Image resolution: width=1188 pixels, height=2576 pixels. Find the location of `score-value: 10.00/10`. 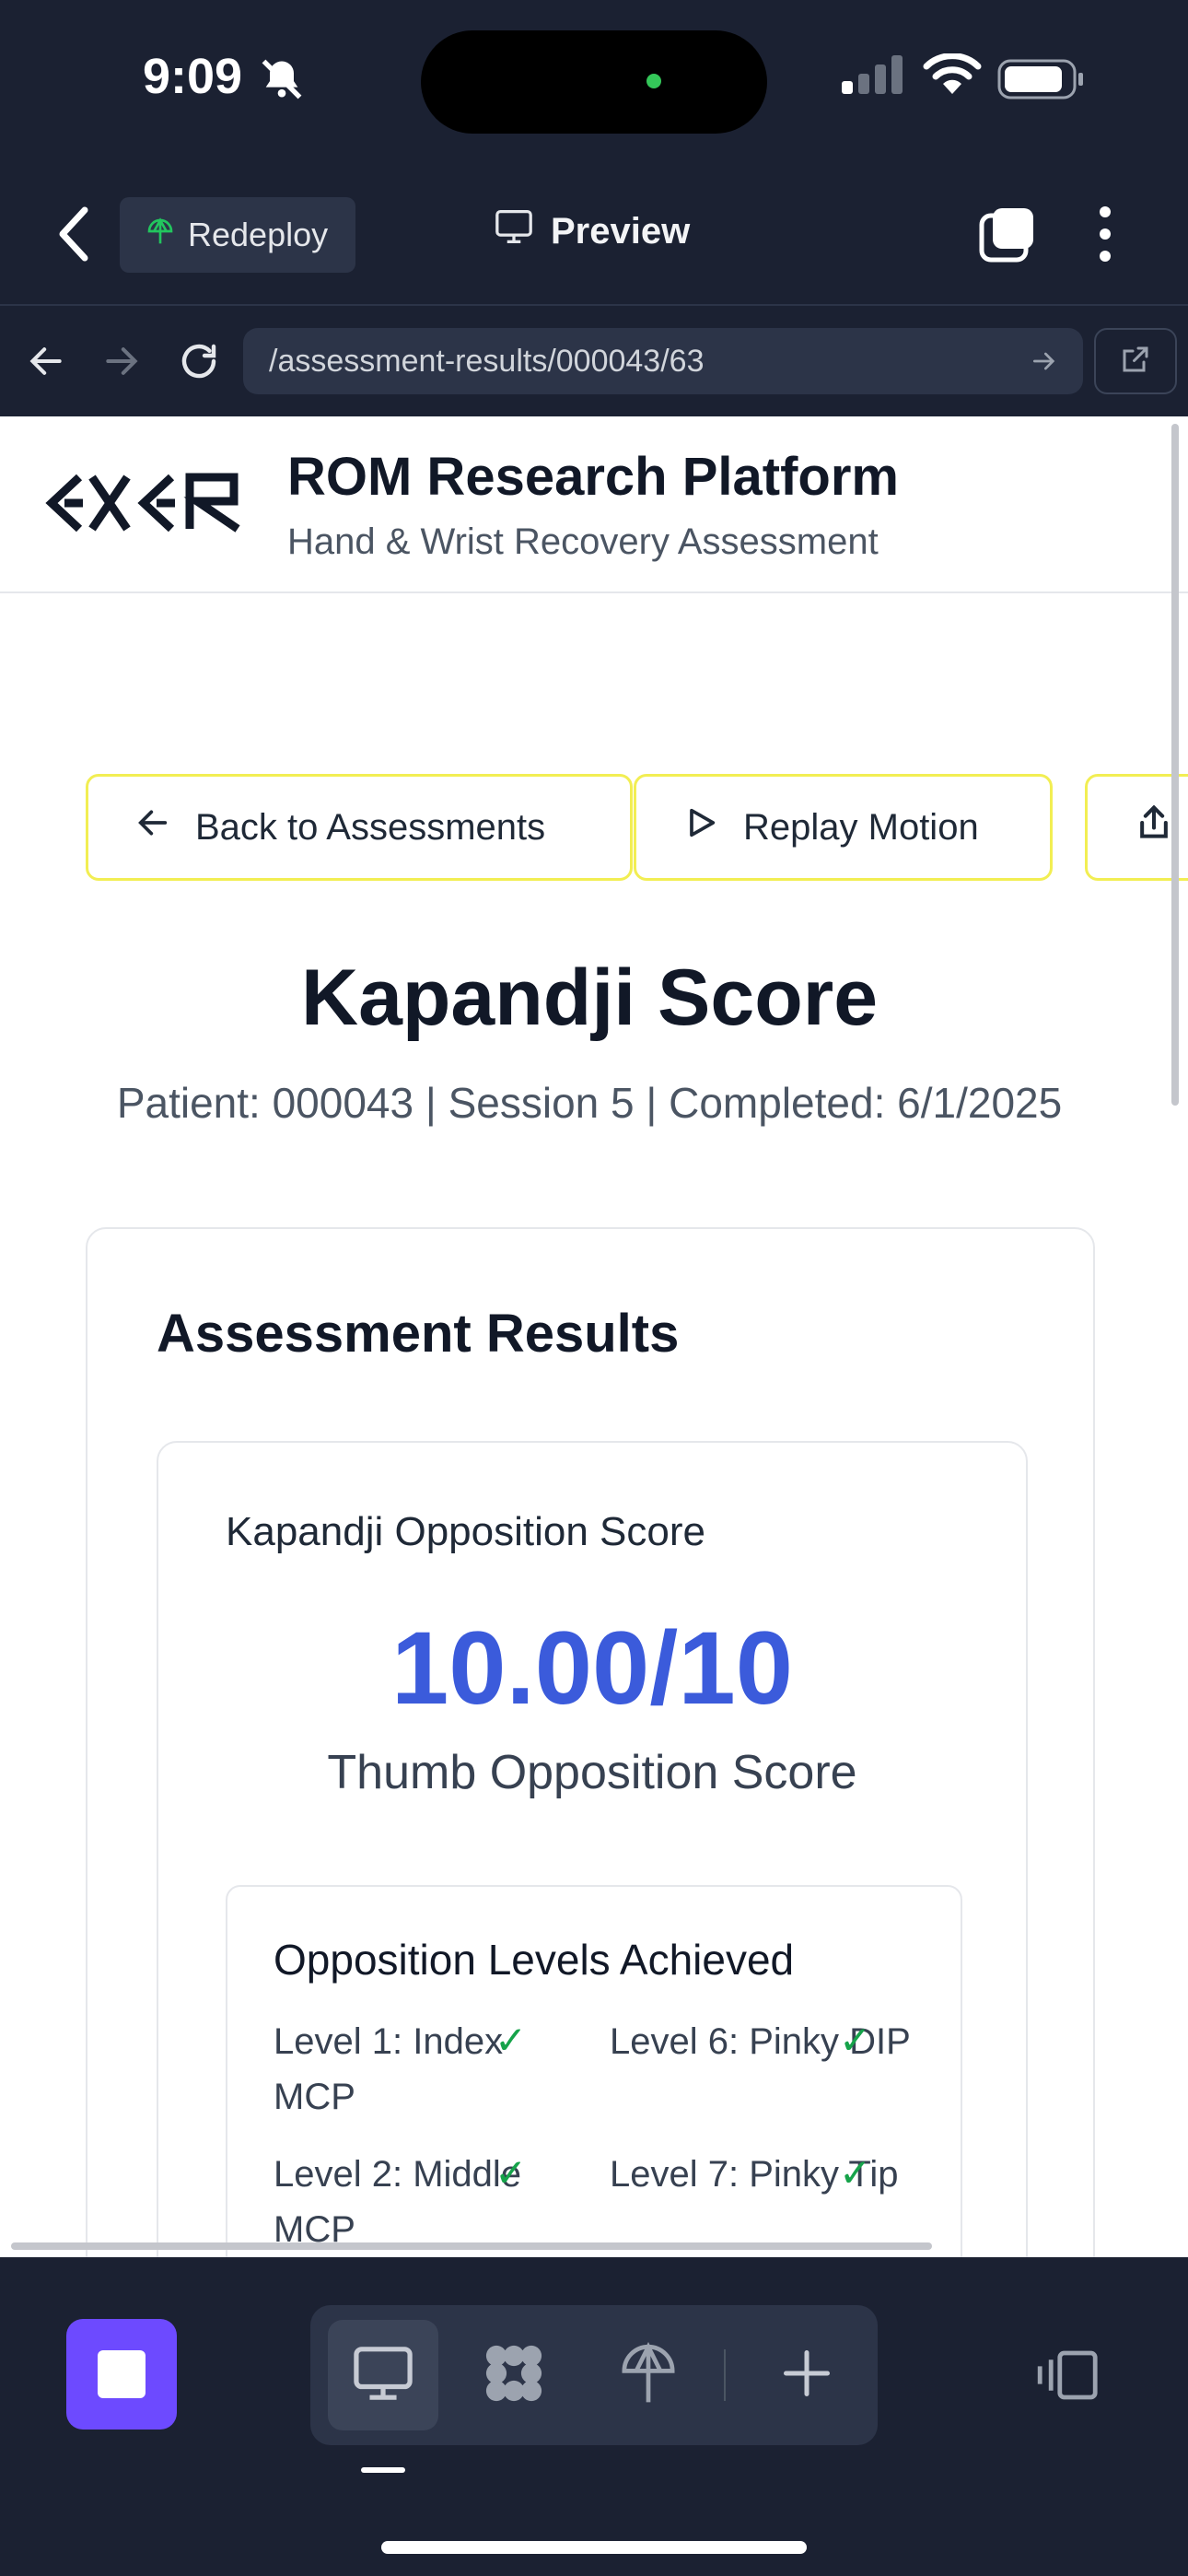

score-value: 10.00/10 is located at coordinates (592, 1668).